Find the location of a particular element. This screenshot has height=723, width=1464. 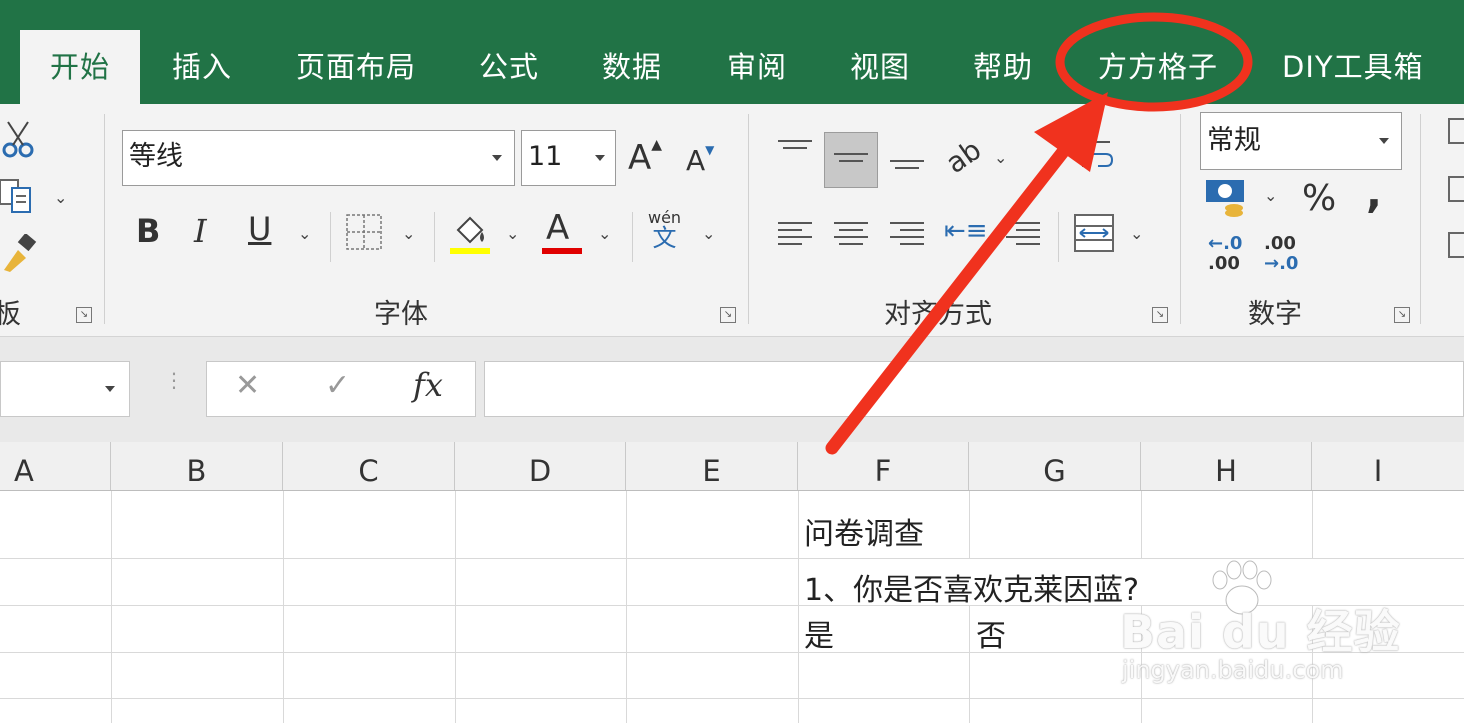

annotation-arrow-head-icon is located at coordinates (1071, 132).